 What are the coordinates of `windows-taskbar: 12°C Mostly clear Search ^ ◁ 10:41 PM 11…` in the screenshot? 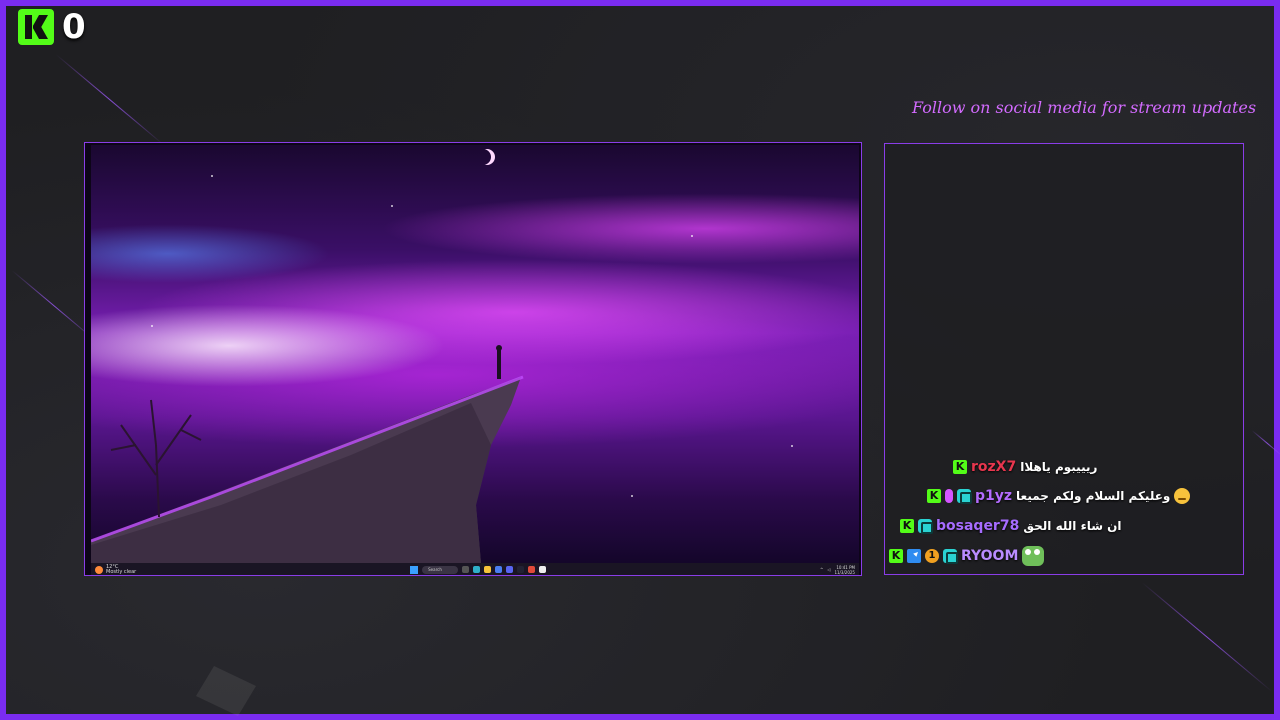 It's located at (475, 569).